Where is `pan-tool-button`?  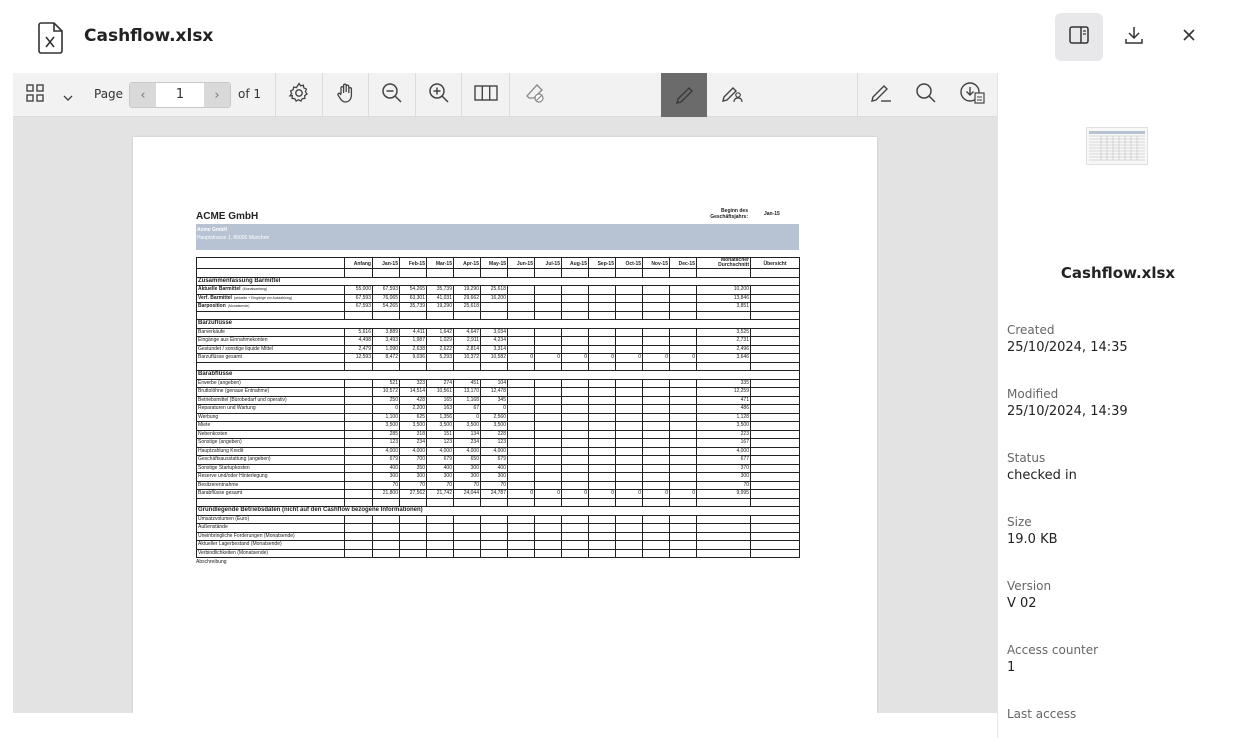
pan-tool-button is located at coordinates (345, 95).